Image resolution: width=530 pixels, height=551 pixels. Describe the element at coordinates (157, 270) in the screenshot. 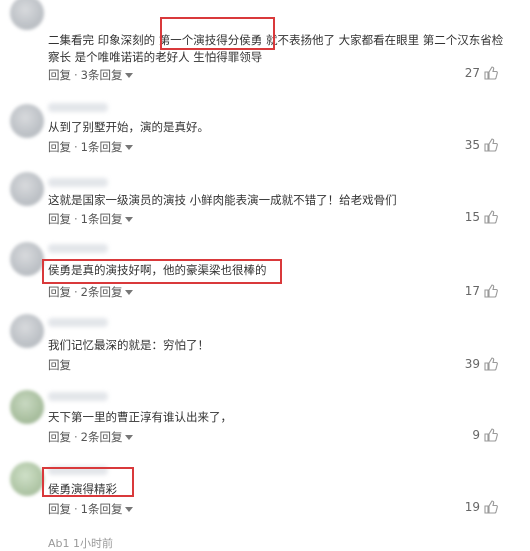

I see `comment-text: 侯勇是真的演技好啊，他的豪渠梁也很棒的` at that location.